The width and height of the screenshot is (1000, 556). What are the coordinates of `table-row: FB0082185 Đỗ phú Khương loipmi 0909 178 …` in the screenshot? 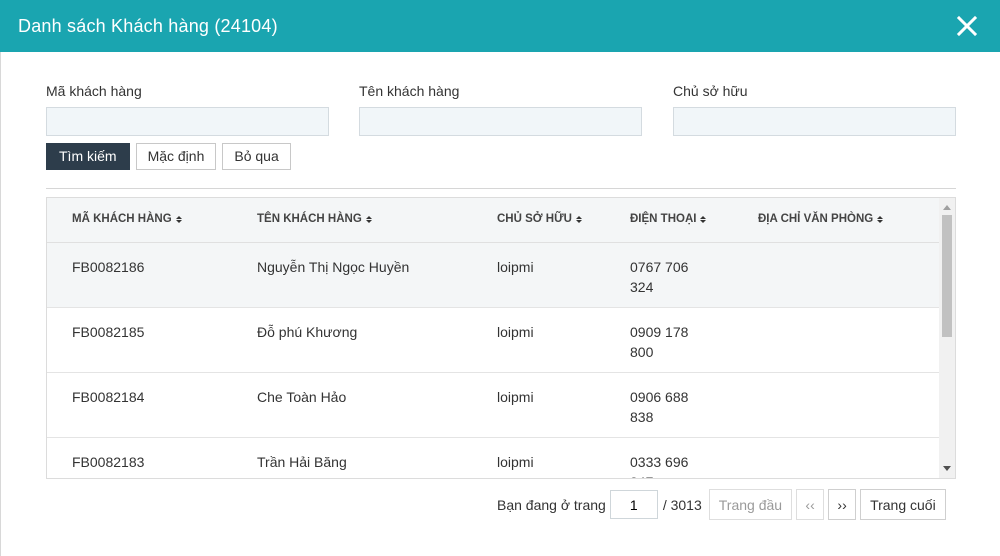 It's located at (493, 340).